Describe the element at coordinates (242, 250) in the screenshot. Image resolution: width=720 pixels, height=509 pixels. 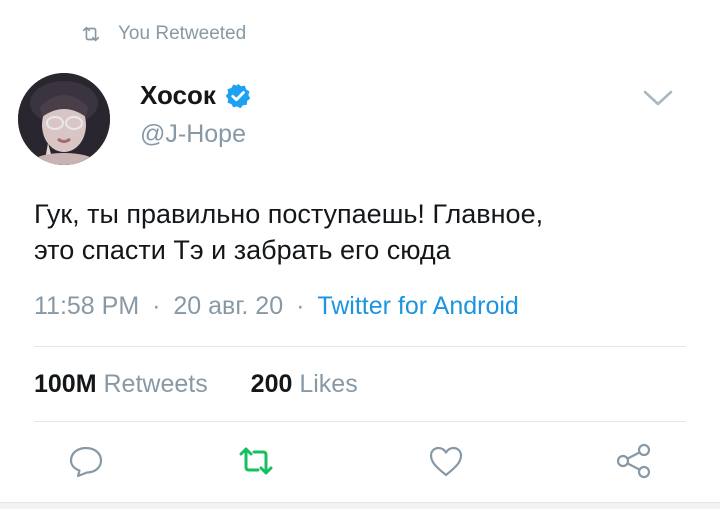
I see `tweet-text-line-2: это спасти Тэ и забрать его сюда` at that location.